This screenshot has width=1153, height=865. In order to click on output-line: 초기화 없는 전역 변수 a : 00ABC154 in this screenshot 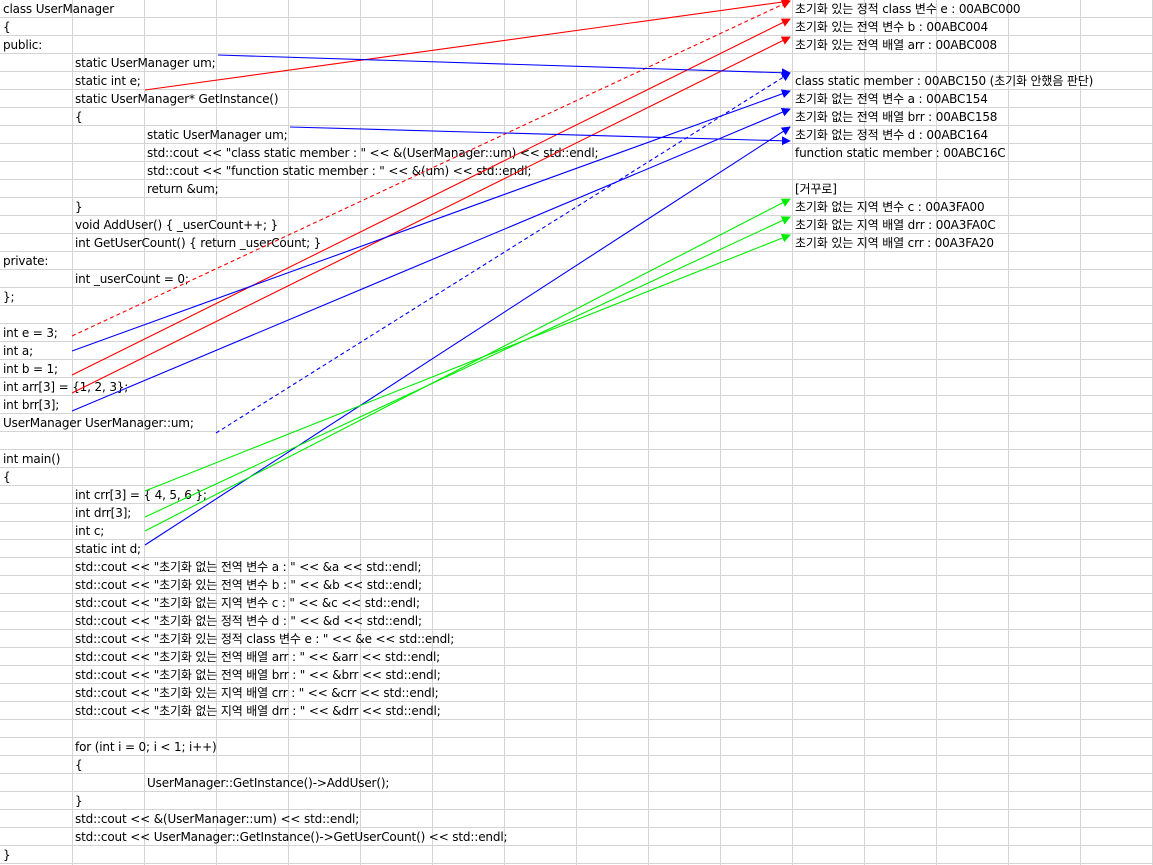, I will do `click(891, 99)`.